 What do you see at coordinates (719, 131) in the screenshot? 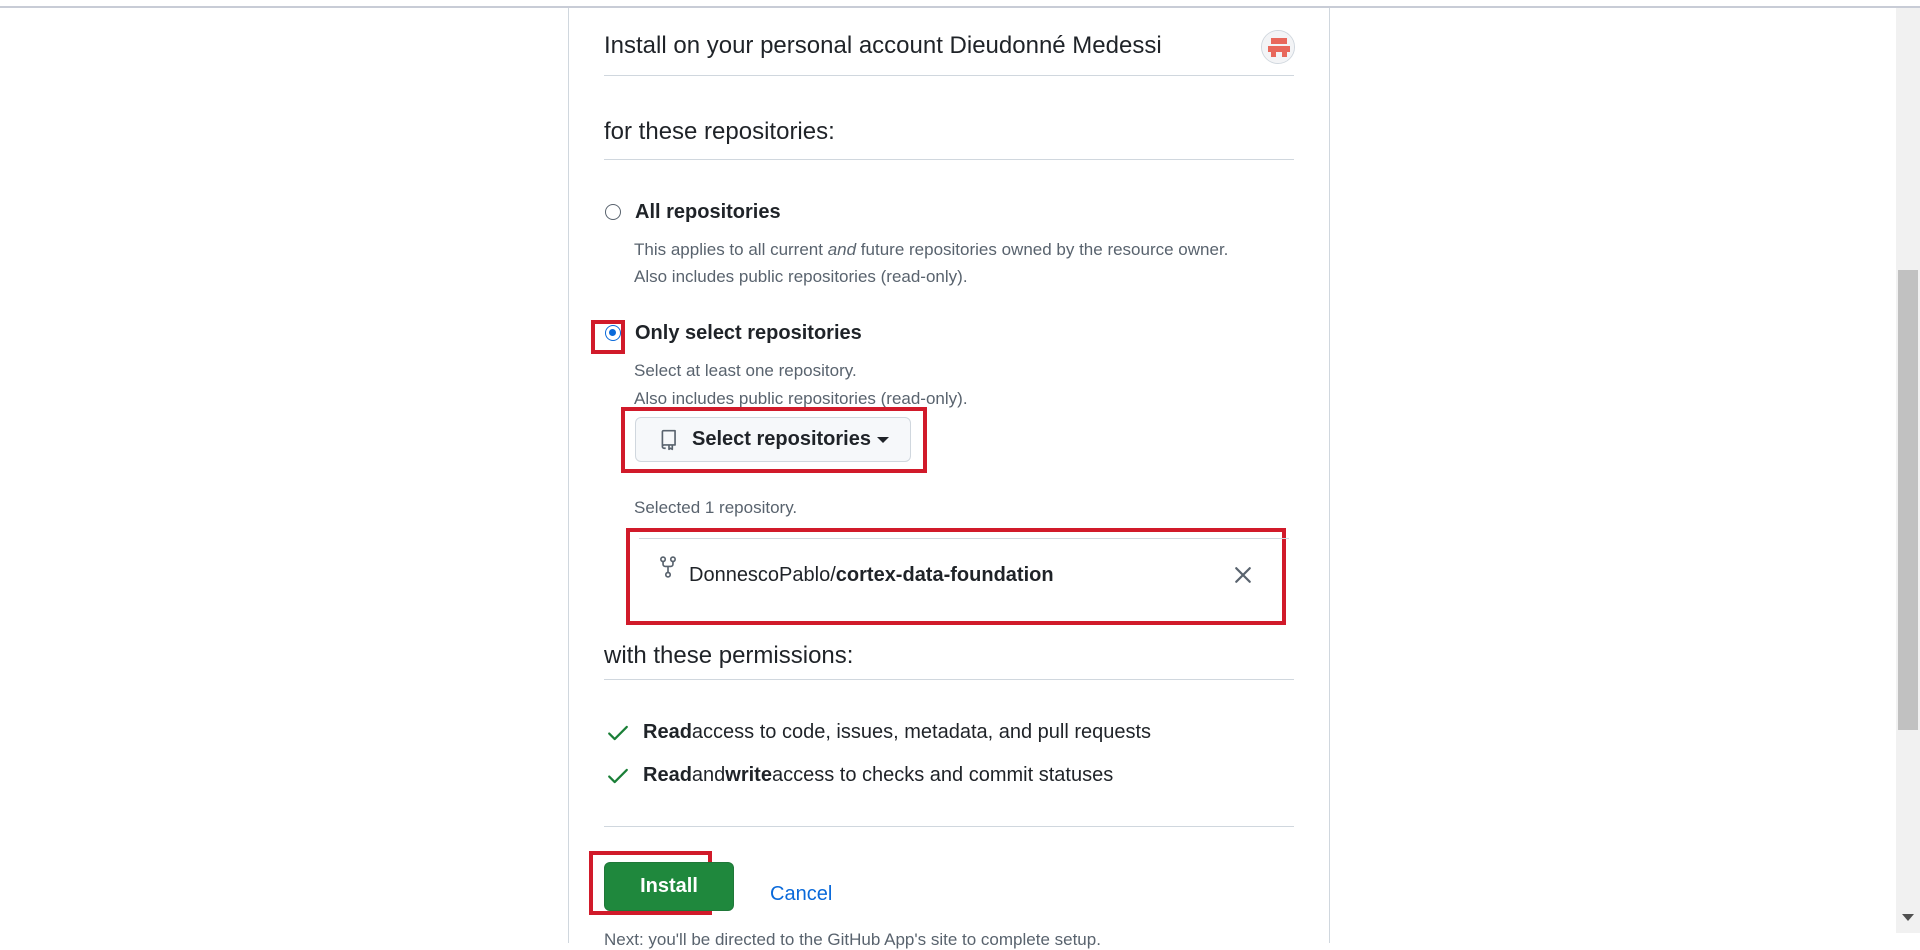
I see `repositories-section-title: for these repositories:` at bounding box center [719, 131].